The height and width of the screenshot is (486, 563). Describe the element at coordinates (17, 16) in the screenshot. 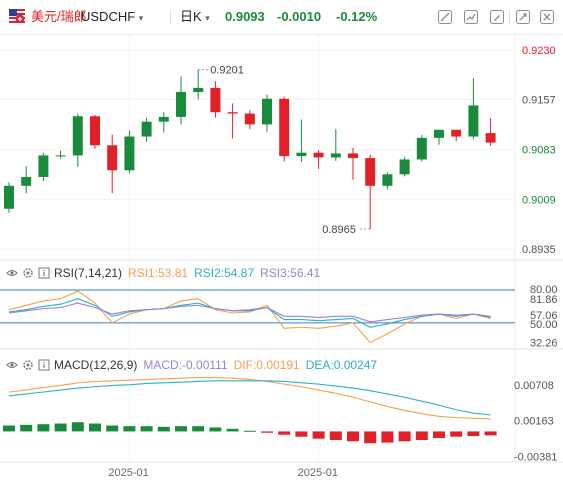

I see `us-flag-icon` at that location.